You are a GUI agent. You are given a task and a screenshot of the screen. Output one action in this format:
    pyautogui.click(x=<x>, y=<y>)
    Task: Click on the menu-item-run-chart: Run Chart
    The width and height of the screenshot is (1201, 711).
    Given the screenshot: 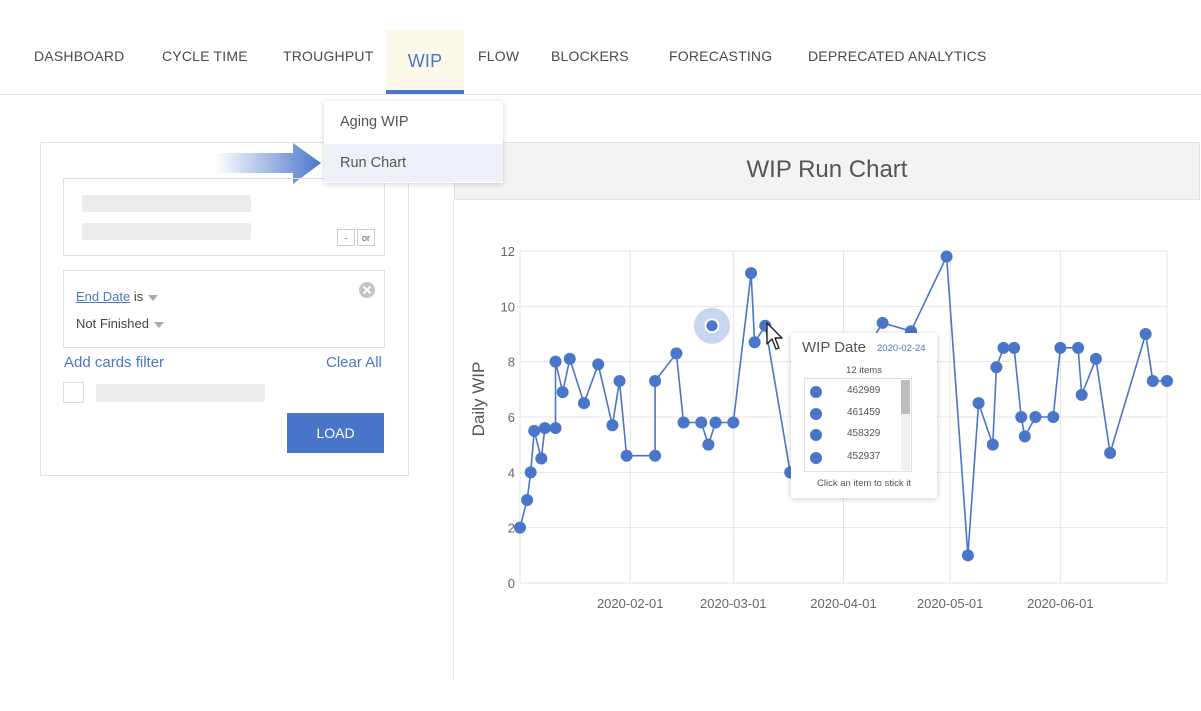 What is the action you would take?
    pyautogui.click(x=413, y=163)
    